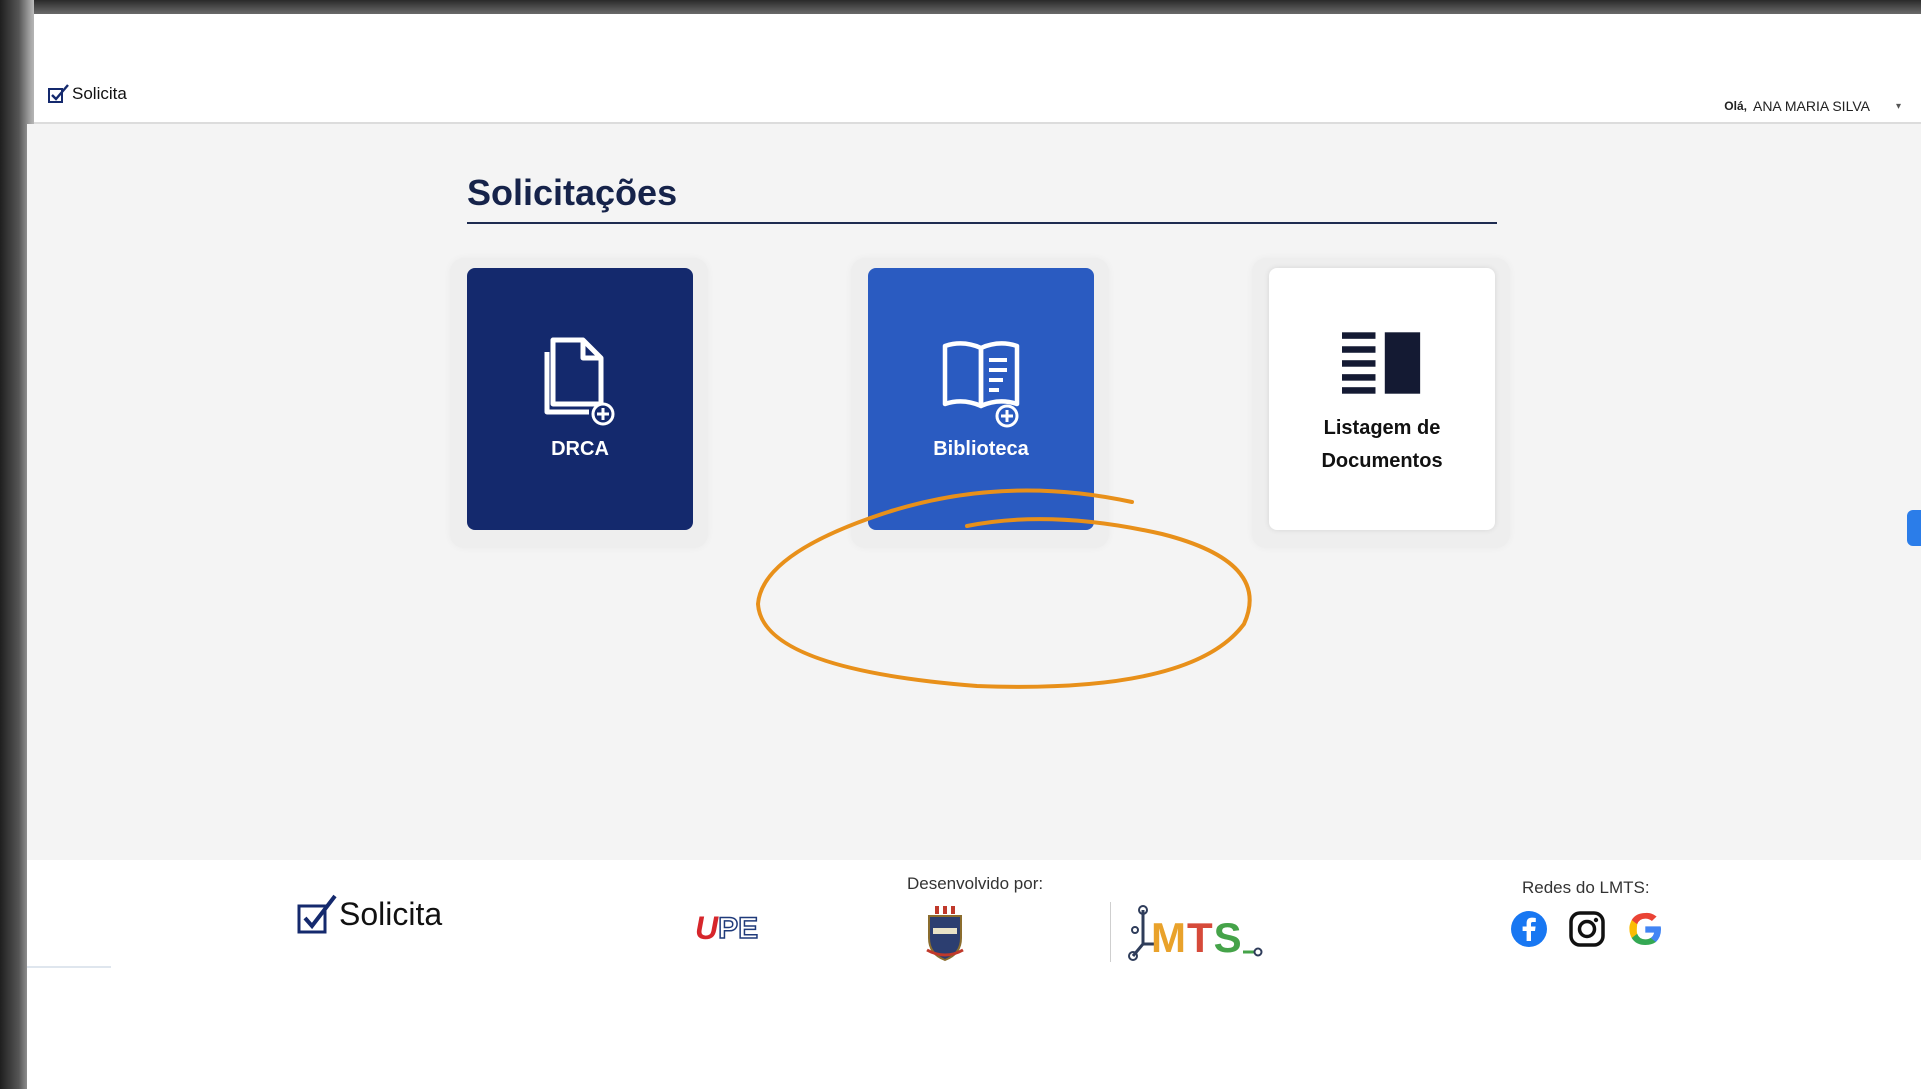 This screenshot has width=1921, height=1089. I want to click on instagram-icon, so click(1587, 929).